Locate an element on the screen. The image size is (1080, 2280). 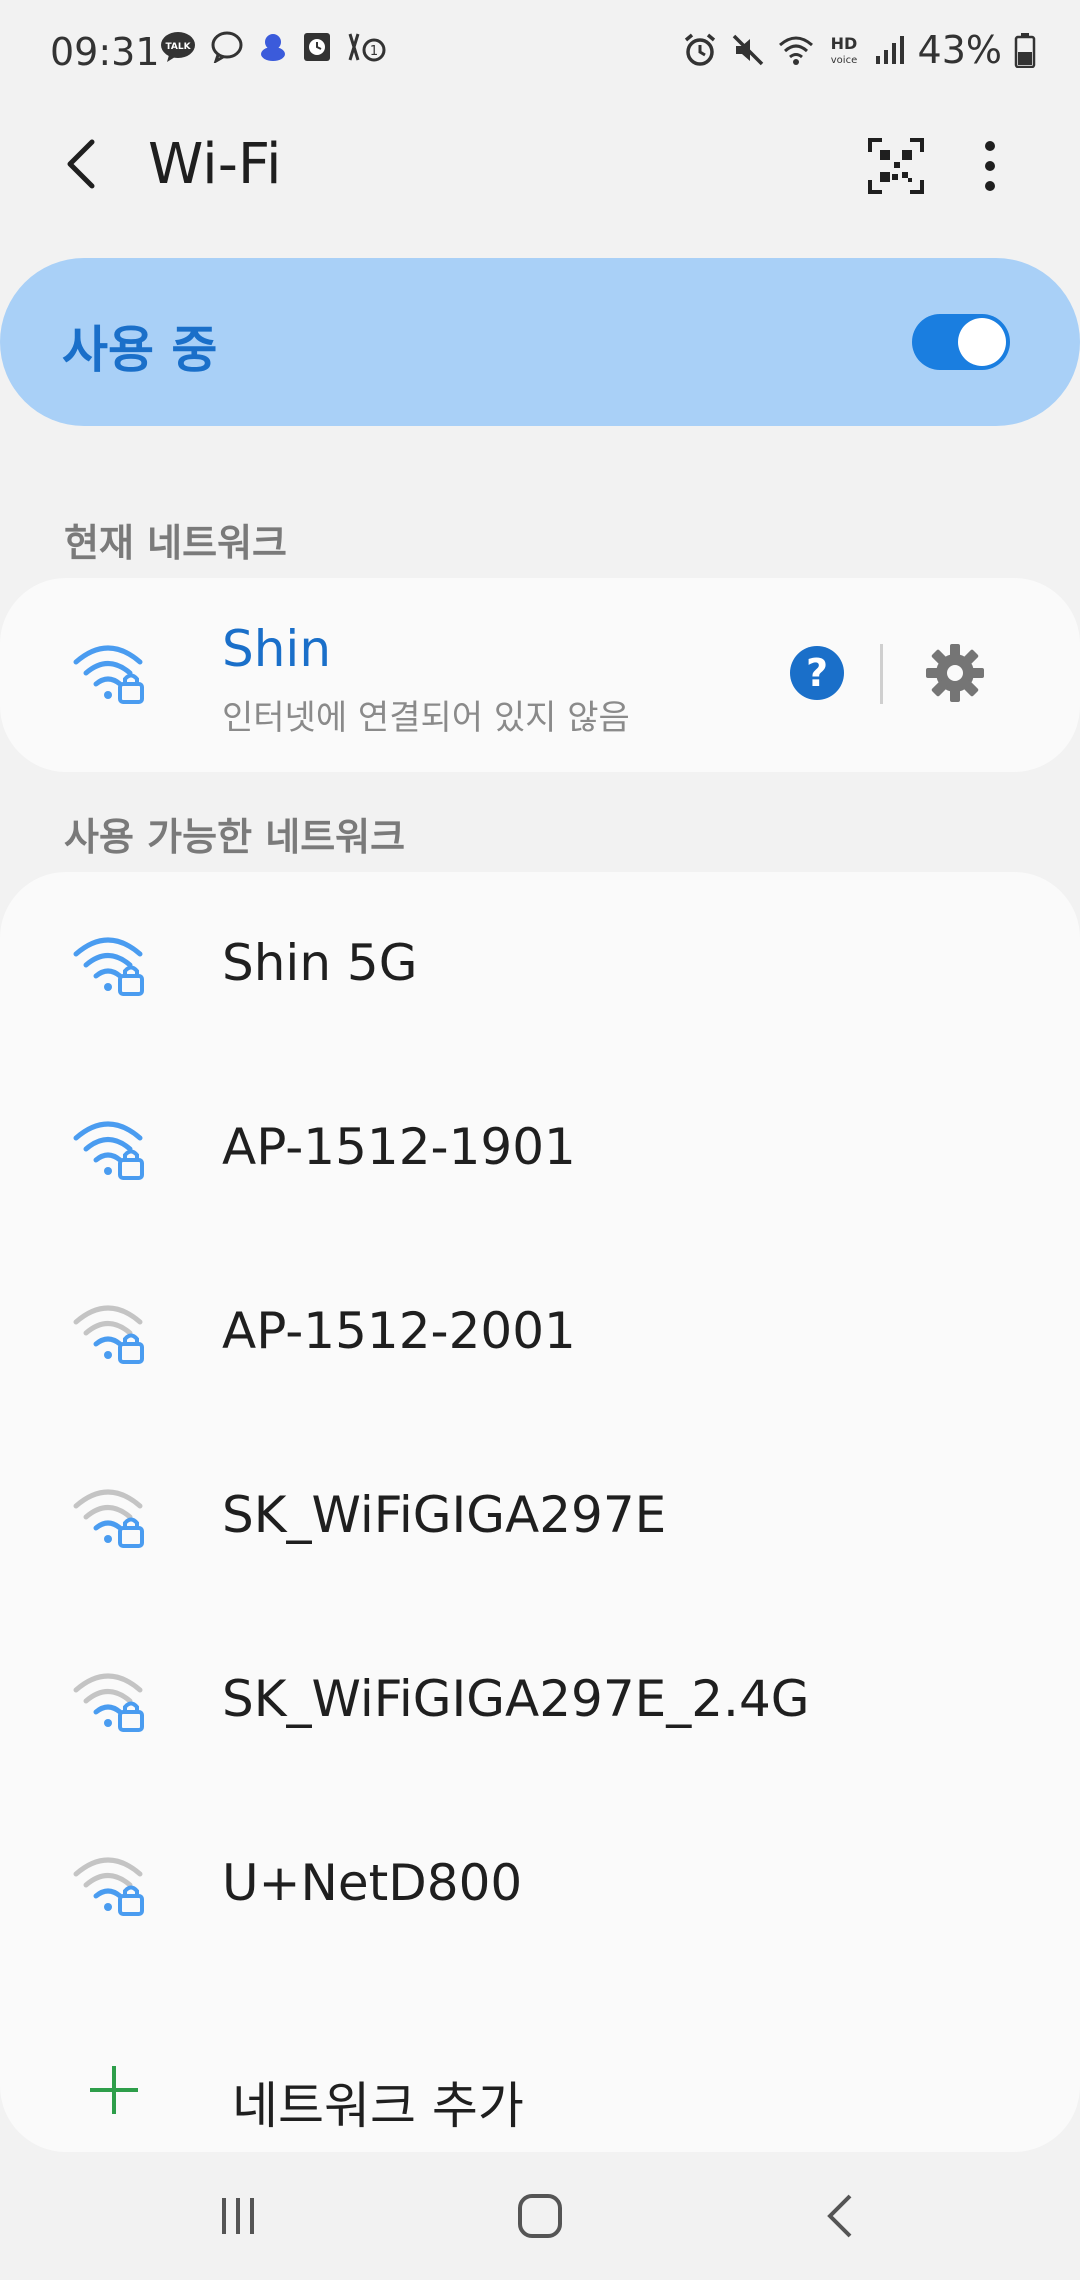
hd-voice-icon: HD voice is located at coordinates (843, 50).